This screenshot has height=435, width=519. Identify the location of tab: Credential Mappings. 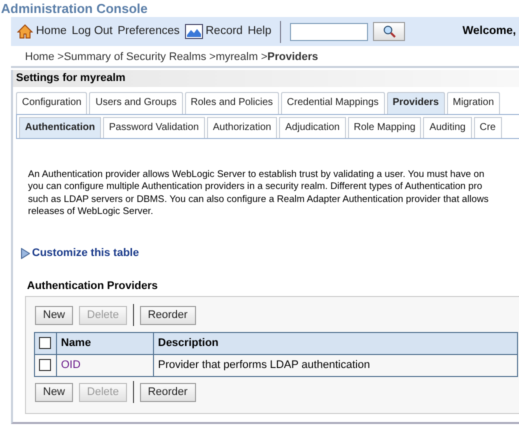
(332, 103).